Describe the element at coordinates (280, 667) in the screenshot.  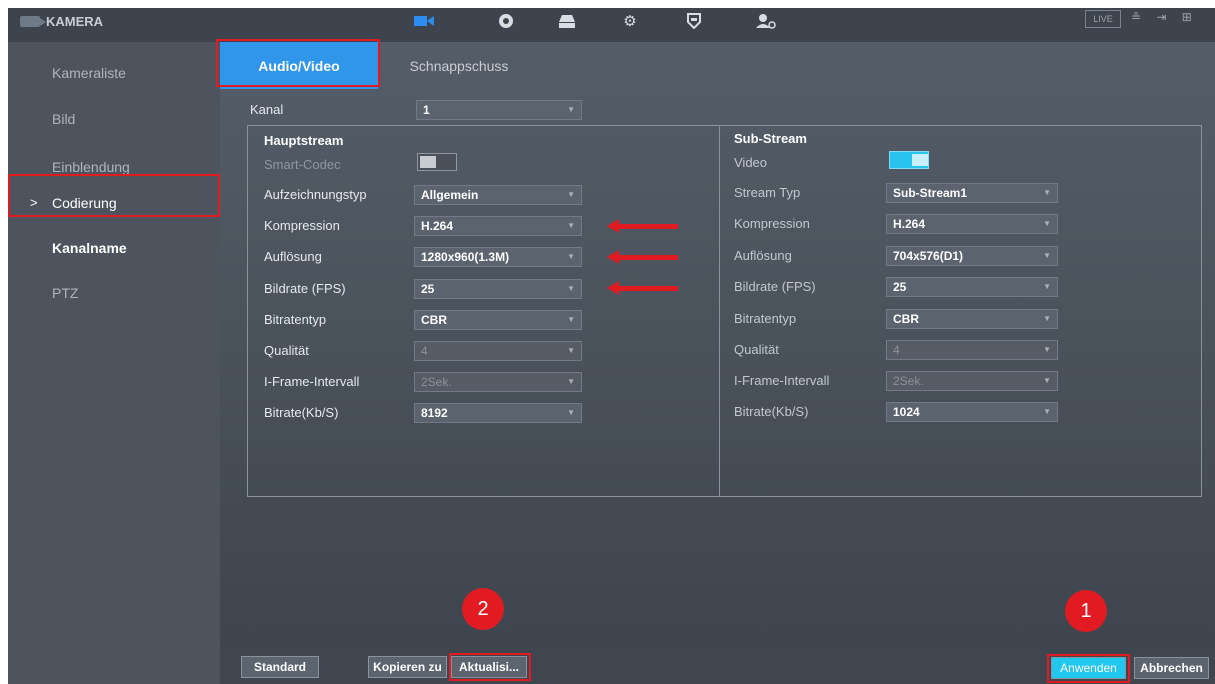
I see `standard-button: Standard` at that location.